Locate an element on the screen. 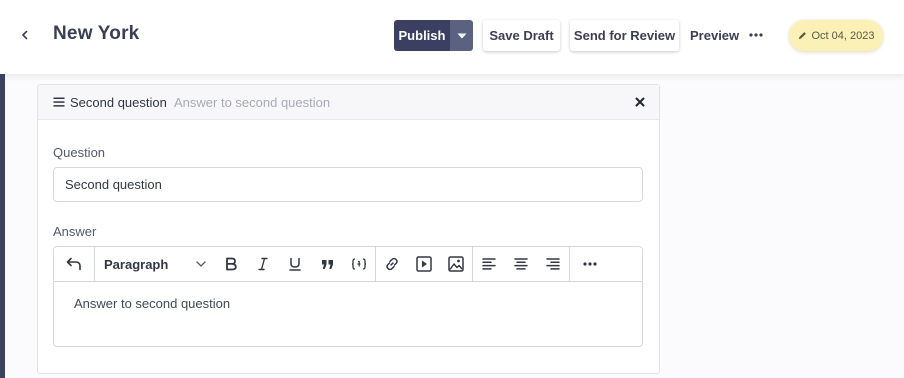  pencil-icon is located at coordinates (802, 36).